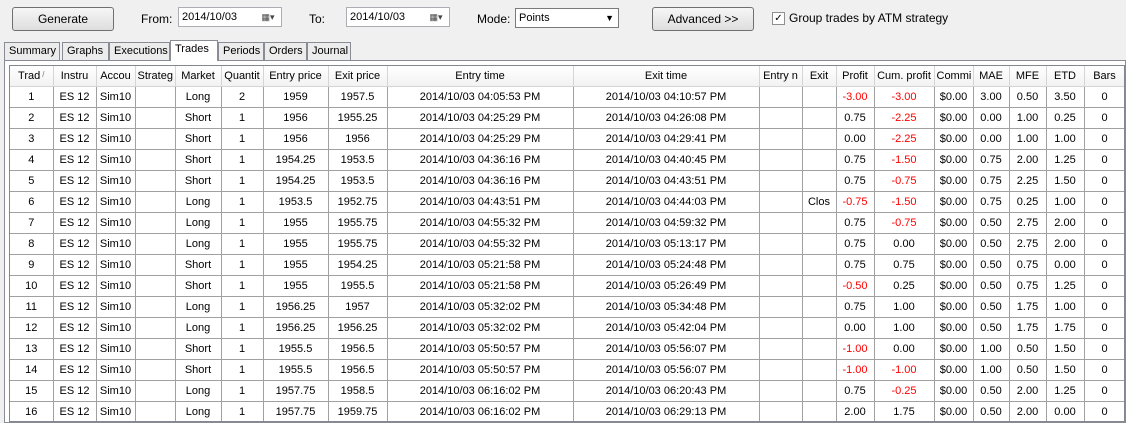 This screenshot has width=1126, height=423. What do you see at coordinates (567, 18) in the screenshot?
I see `mode-select: Points ▼` at bounding box center [567, 18].